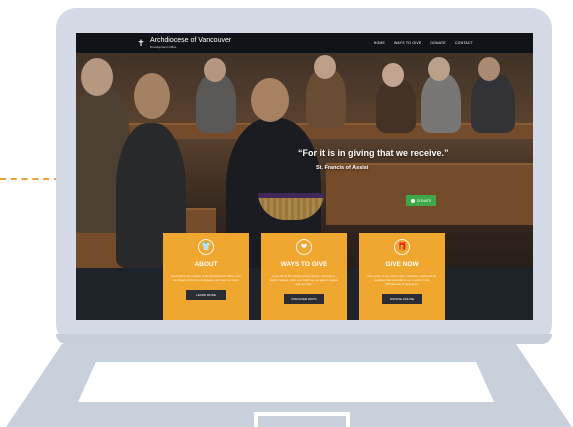 Image resolution: width=573 pixels, height=427 pixels. What do you see at coordinates (379, 43) in the screenshot?
I see `nav-item-home: HOME` at bounding box center [379, 43].